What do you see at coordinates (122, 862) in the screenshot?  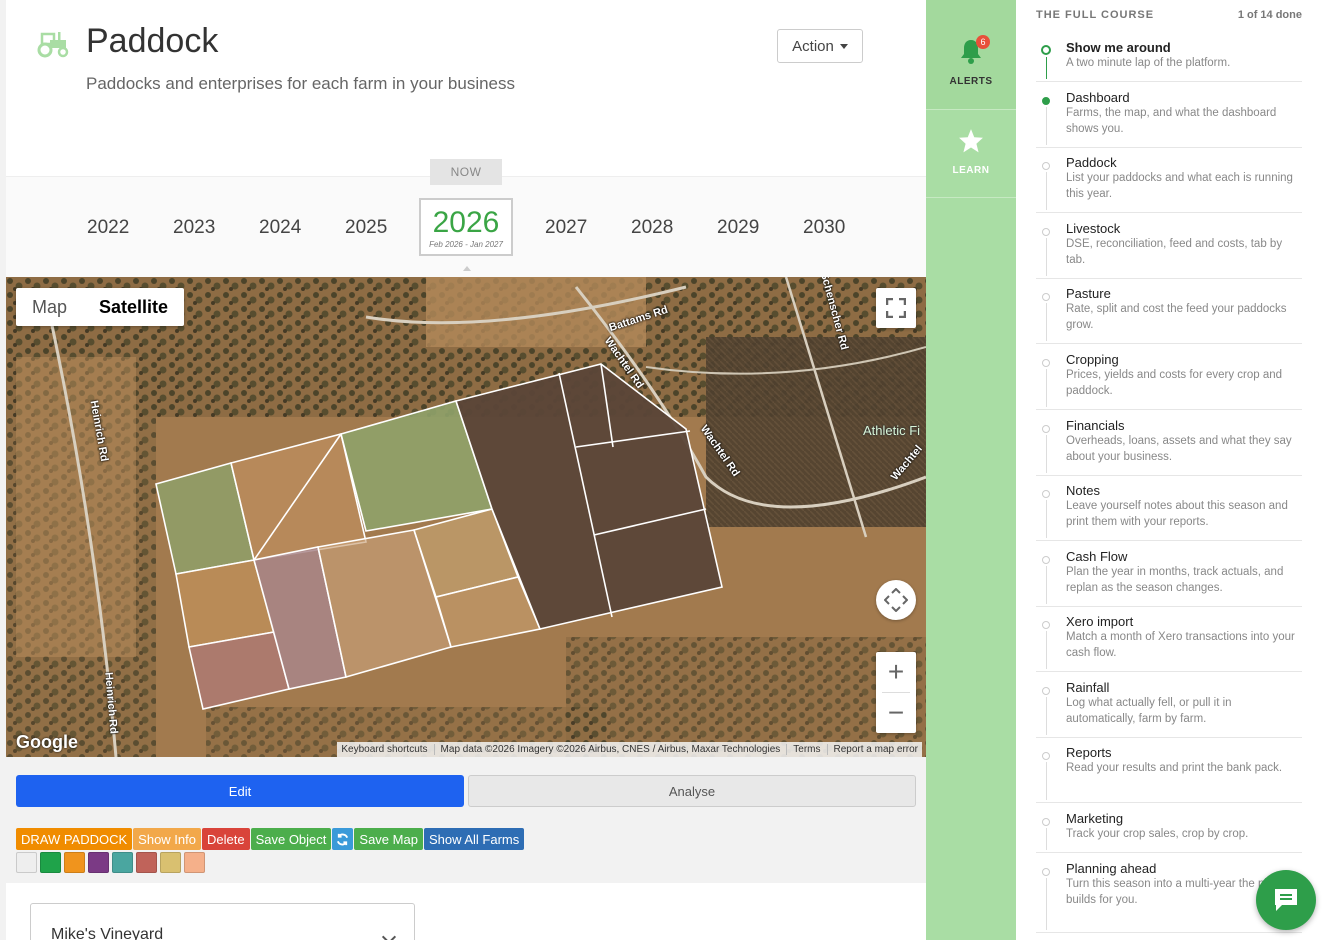 I see `swatch-teal` at bounding box center [122, 862].